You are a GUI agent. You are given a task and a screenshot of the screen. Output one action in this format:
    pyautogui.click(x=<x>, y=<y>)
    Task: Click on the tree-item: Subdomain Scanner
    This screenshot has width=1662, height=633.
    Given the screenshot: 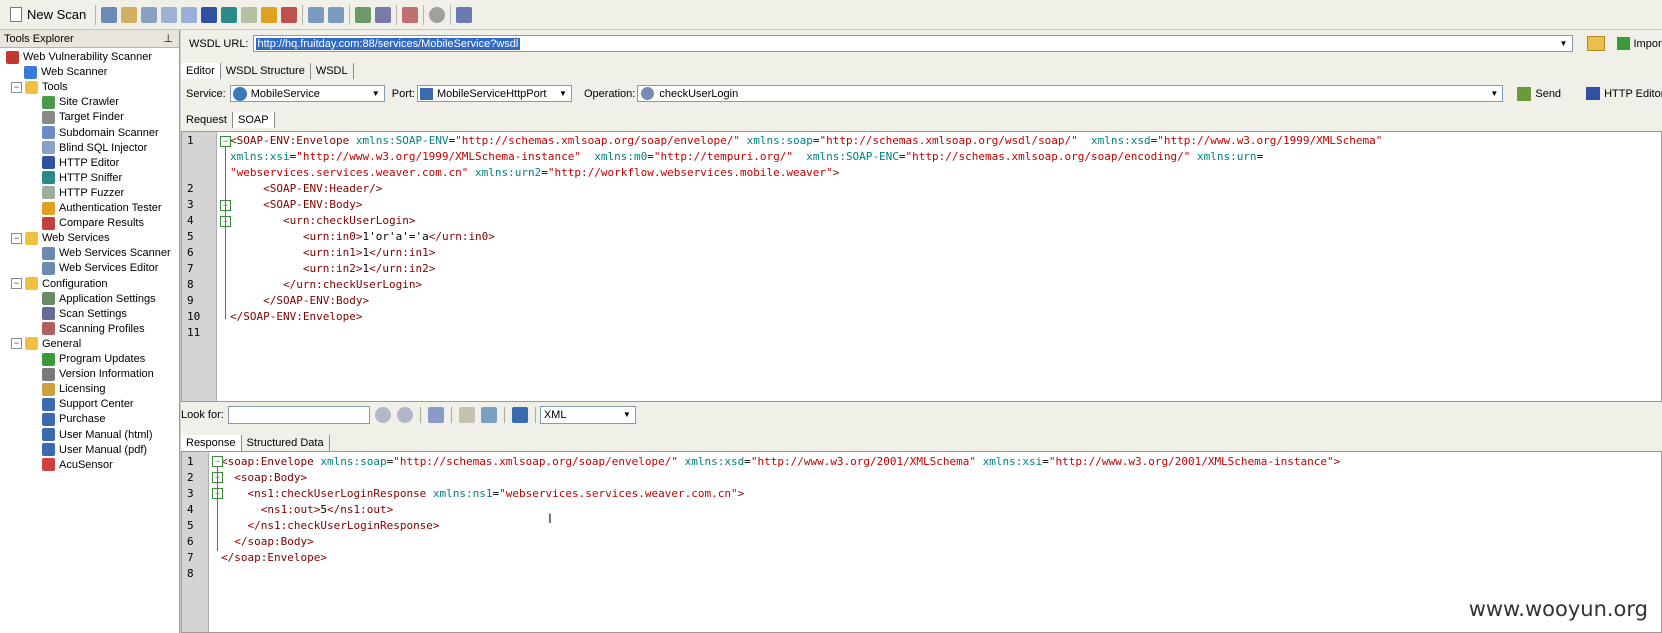 What is the action you would take?
    pyautogui.click(x=100, y=133)
    